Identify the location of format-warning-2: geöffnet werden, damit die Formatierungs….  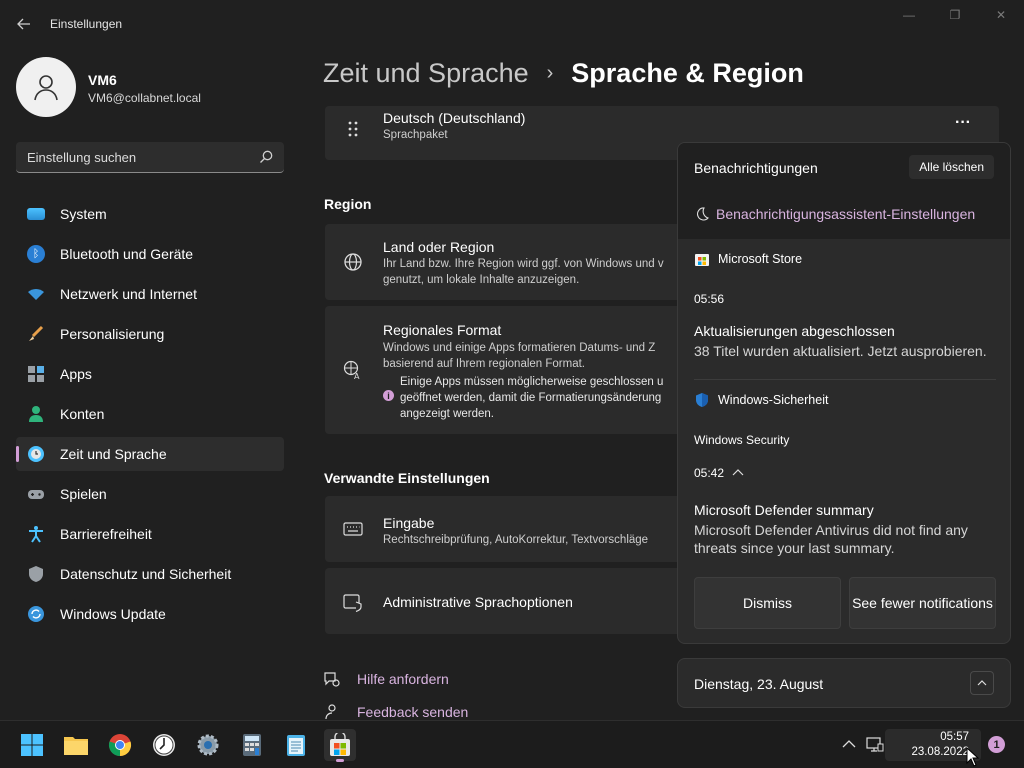
(531, 398).